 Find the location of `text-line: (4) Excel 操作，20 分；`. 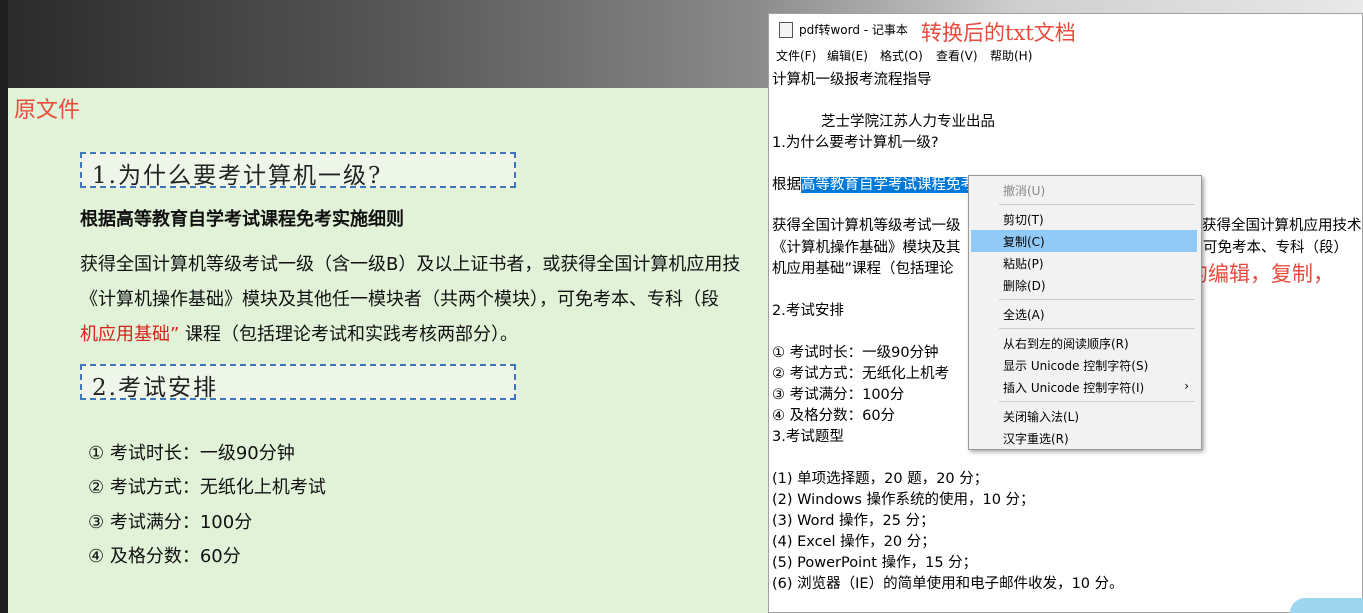

text-line: (4) Excel 操作，20 分； is located at coordinates (854, 542).